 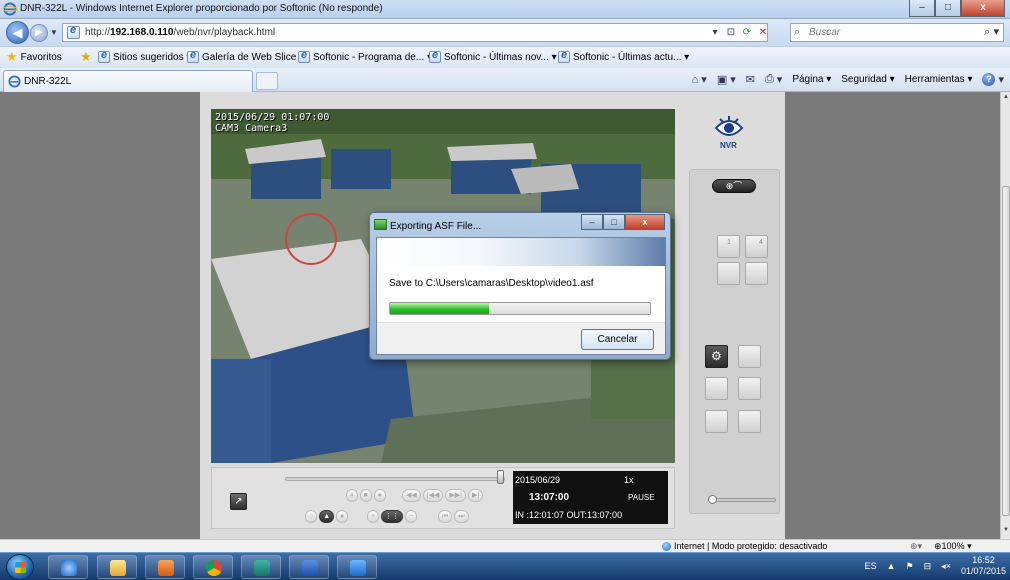 What do you see at coordinates (871, 566) in the screenshot?
I see `language-indicator: ES` at bounding box center [871, 566].